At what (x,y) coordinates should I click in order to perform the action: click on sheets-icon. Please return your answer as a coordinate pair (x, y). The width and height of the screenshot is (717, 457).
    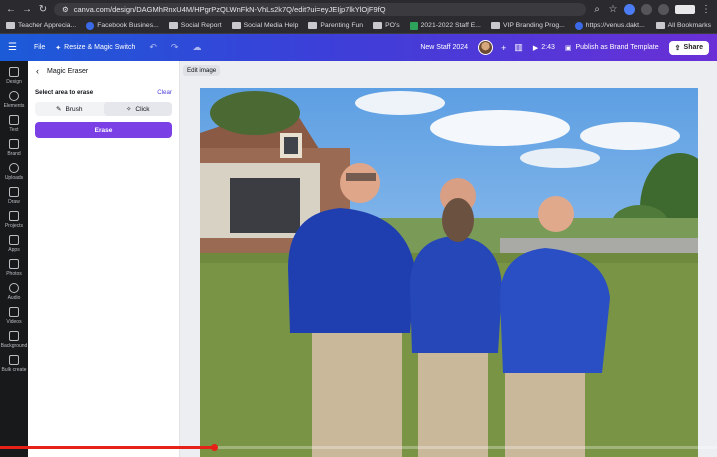
    Looking at the image, I should click on (413, 25).